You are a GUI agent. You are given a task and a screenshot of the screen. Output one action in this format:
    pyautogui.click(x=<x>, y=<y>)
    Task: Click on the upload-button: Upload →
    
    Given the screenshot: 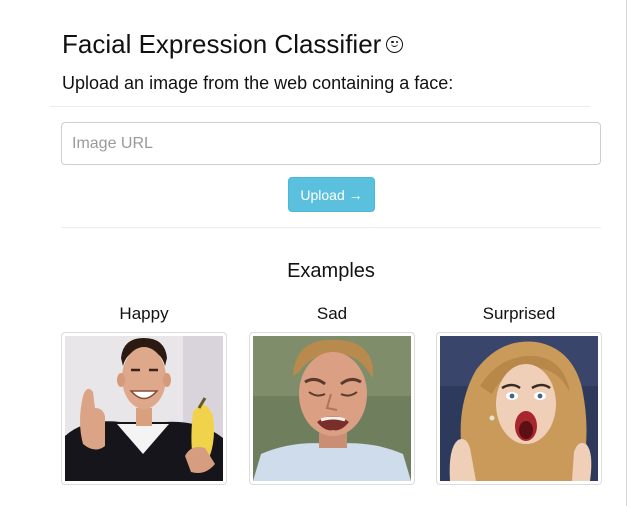 What is the action you would take?
    pyautogui.click(x=331, y=194)
    